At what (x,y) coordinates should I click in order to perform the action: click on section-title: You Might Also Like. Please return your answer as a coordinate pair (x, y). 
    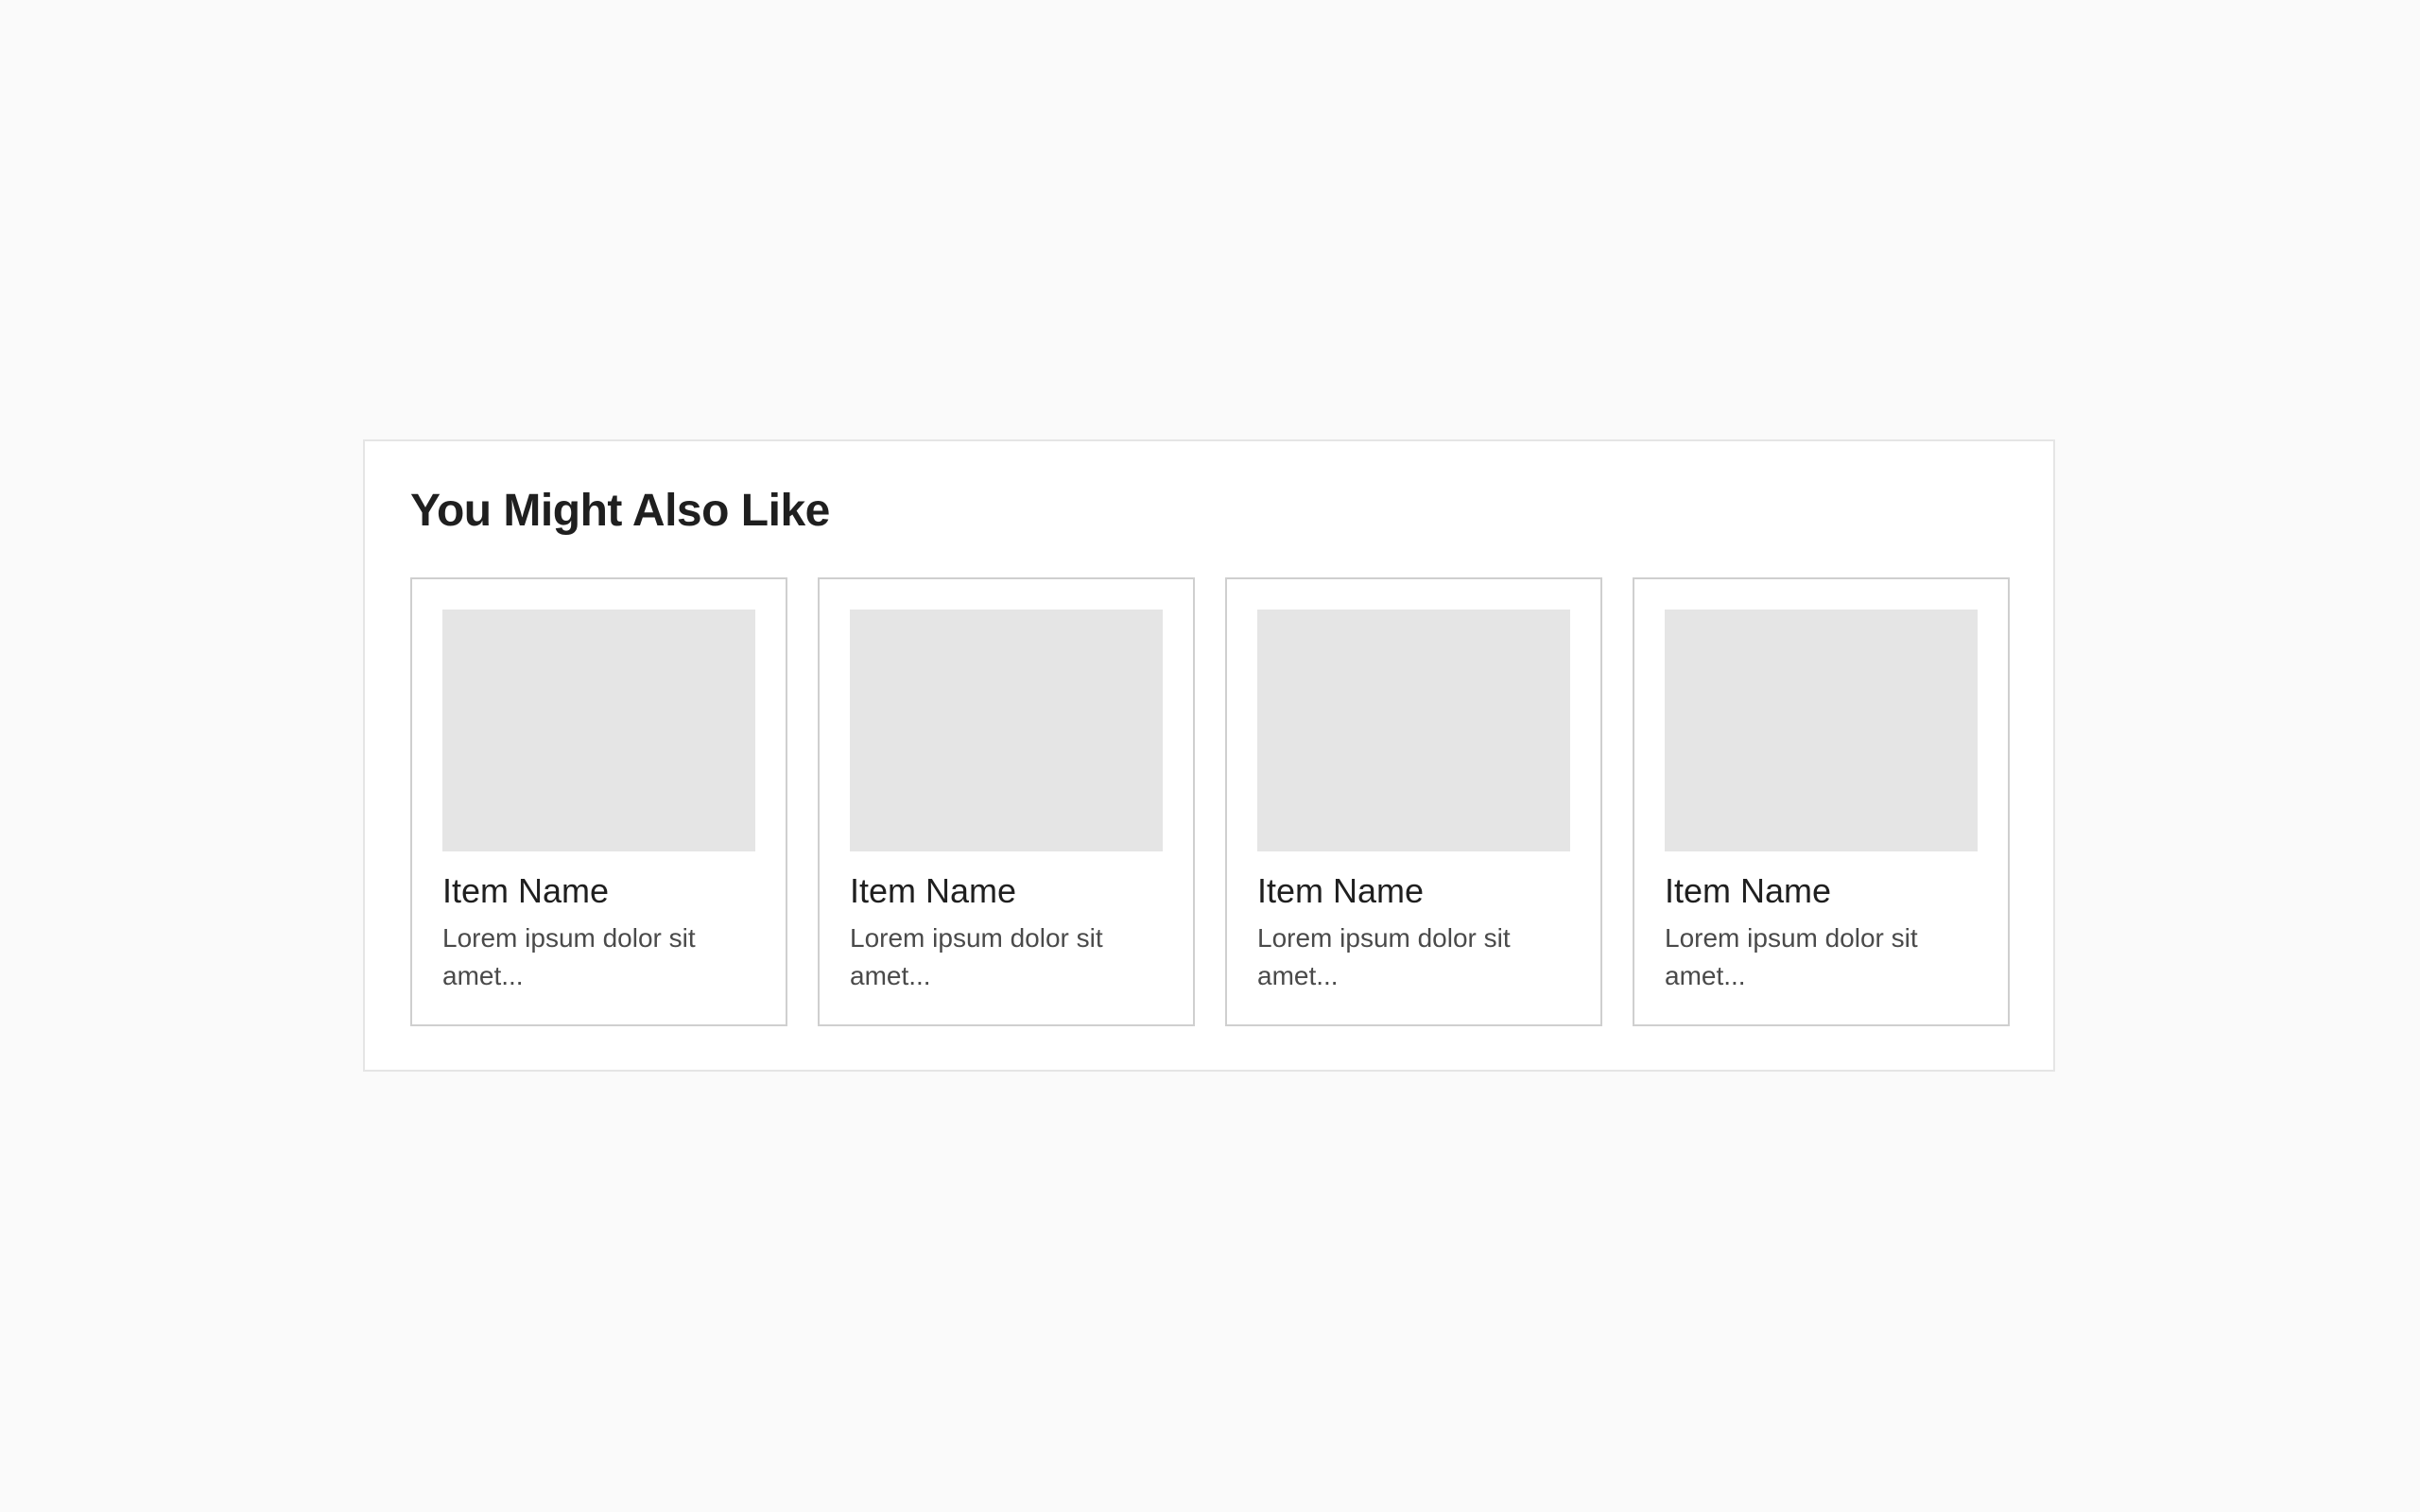
    Looking at the image, I should click on (620, 511).